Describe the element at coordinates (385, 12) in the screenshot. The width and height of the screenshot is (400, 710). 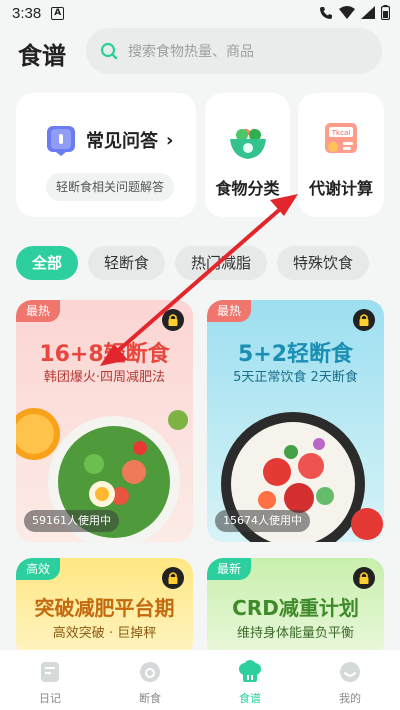
I see `battery-icon` at that location.